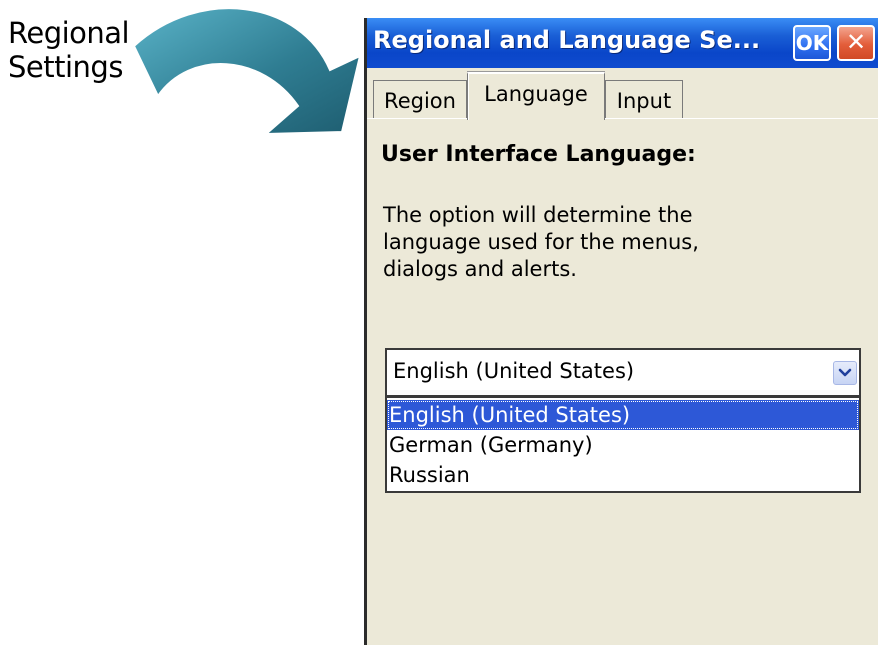 The image size is (878, 645). I want to click on close-button: ✕, so click(856, 43).